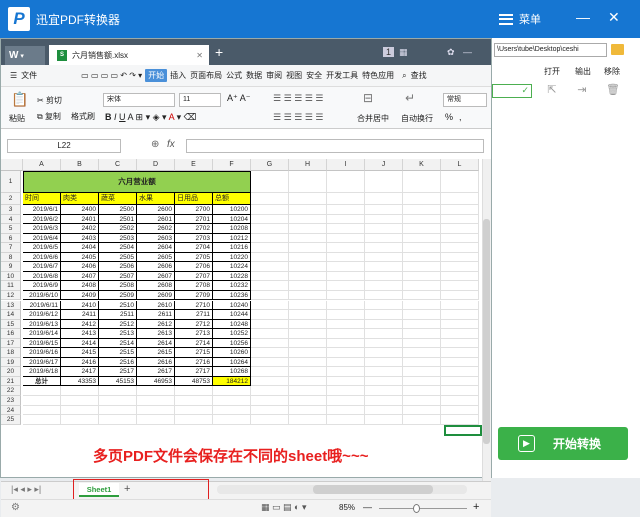 This screenshot has width=640, height=517. Describe the element at coordinates (614, 17) in the screenshot. I see `close-button: ✕` at that location.